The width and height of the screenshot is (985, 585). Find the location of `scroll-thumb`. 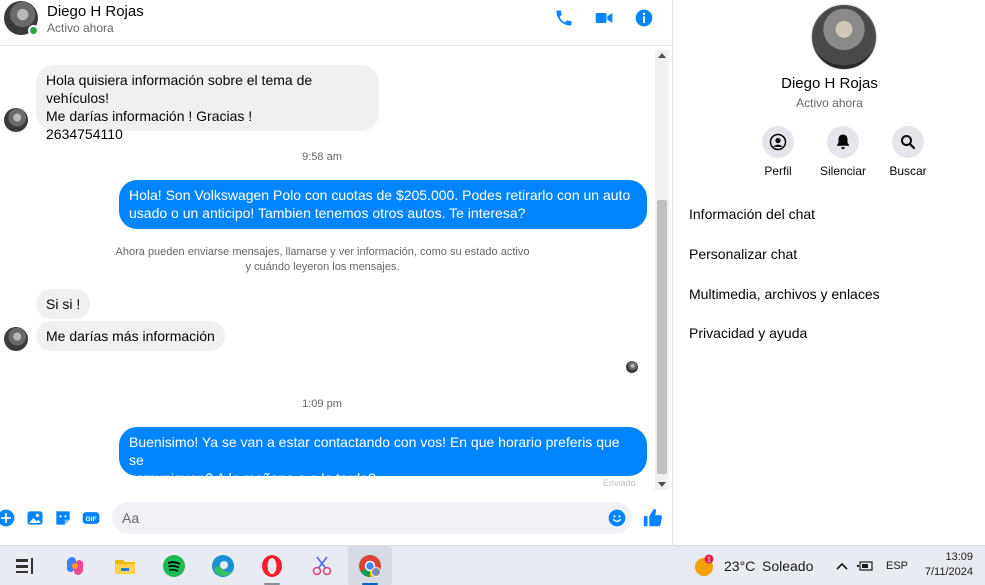

scroll-thumb is located at coordinates (662, 337).